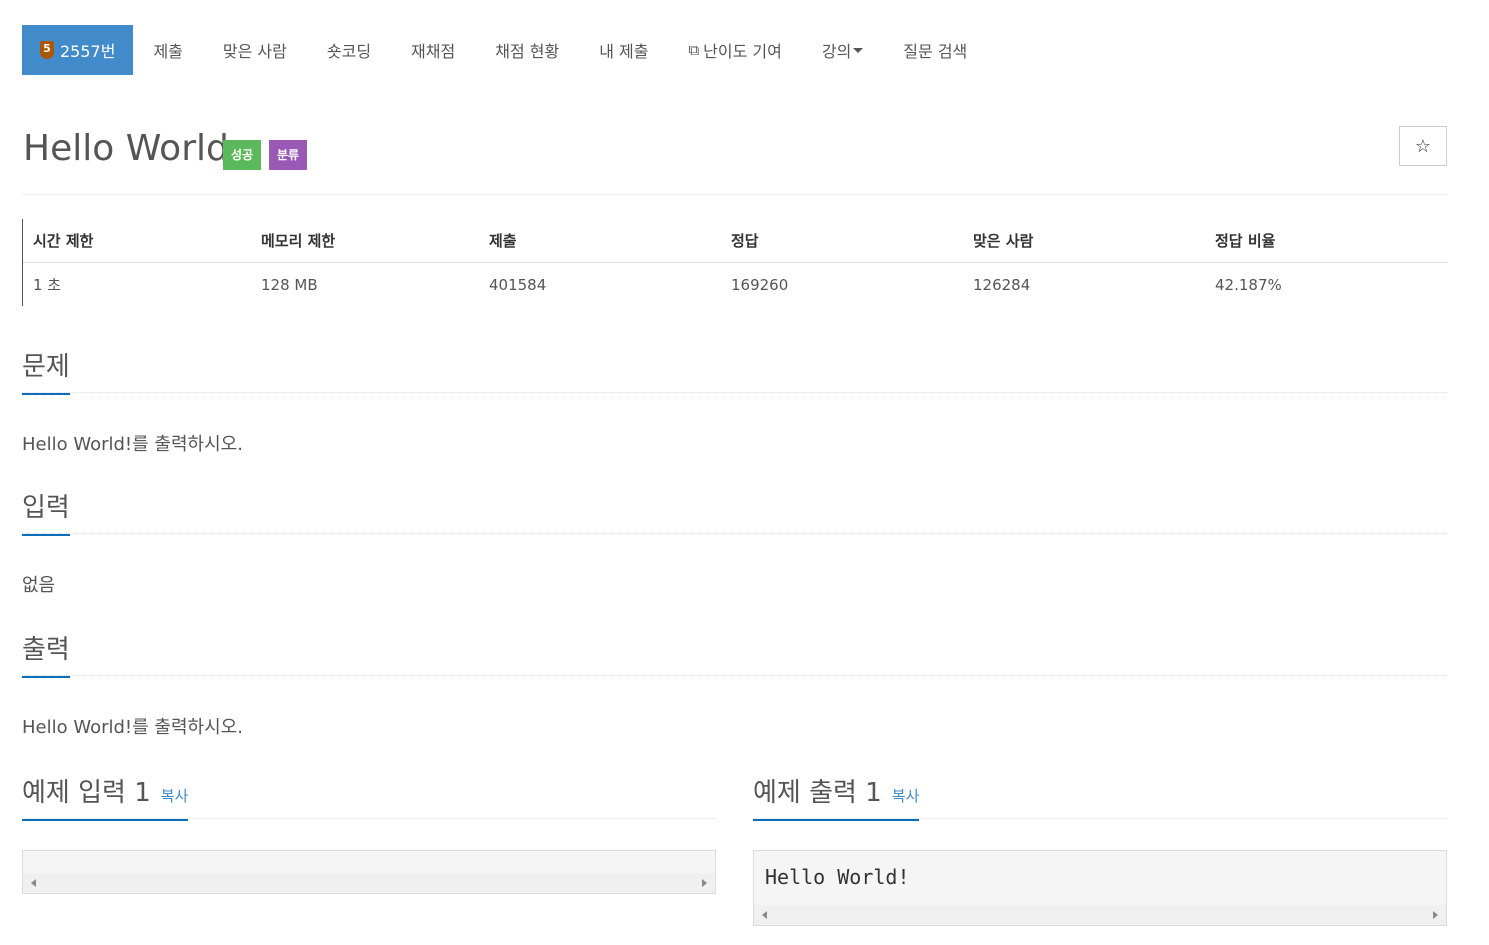  What do you see at coordinates (503, 241) in the screenshot?
I see `header-submissions: 제출` at bounding box center [503, 241].